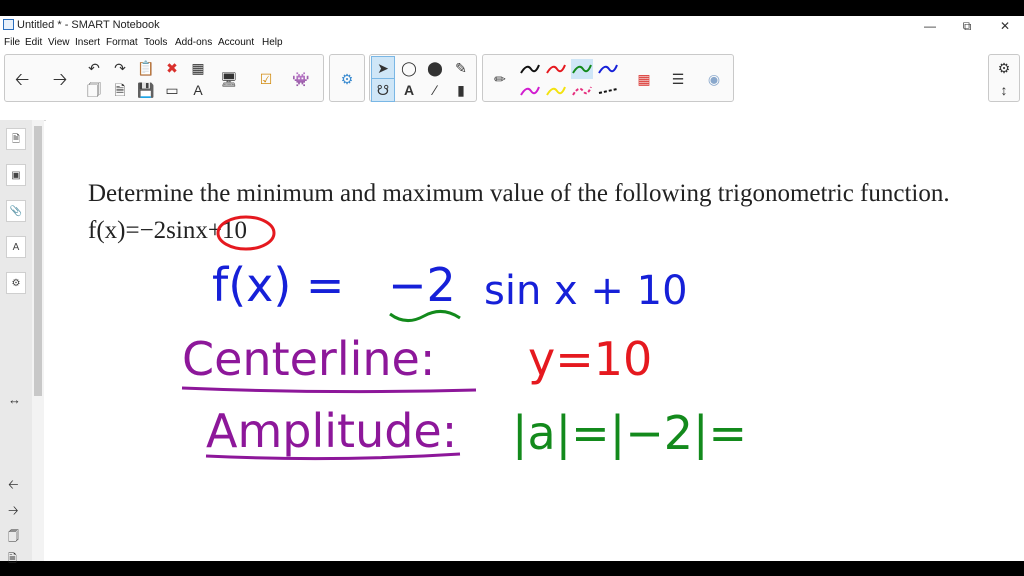  Describe the element at coordinates (12, 559) in the screenshot. I see `remove-page-icon: 🗎` at that location.